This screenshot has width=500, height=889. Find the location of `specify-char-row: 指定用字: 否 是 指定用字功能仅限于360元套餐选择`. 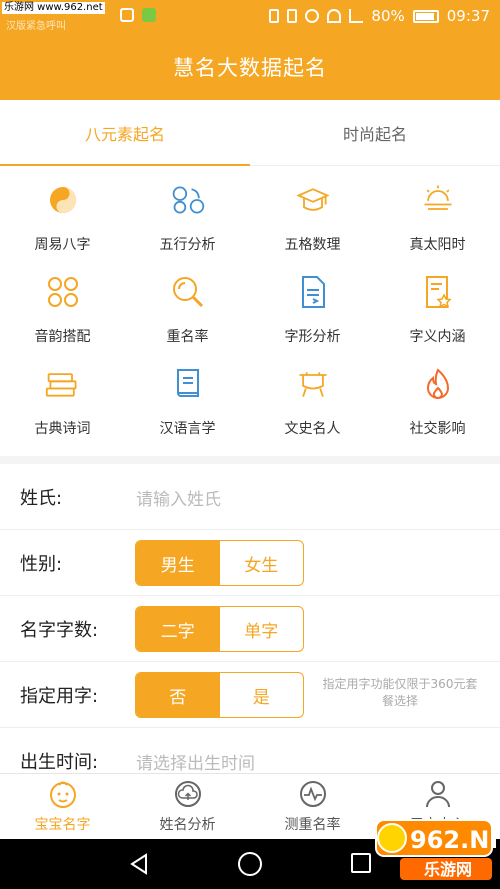

specify-char-row: 指定用字: 否 是 指定用字功能仅限于360元套餐选择 is located at coordinates (250, 695).